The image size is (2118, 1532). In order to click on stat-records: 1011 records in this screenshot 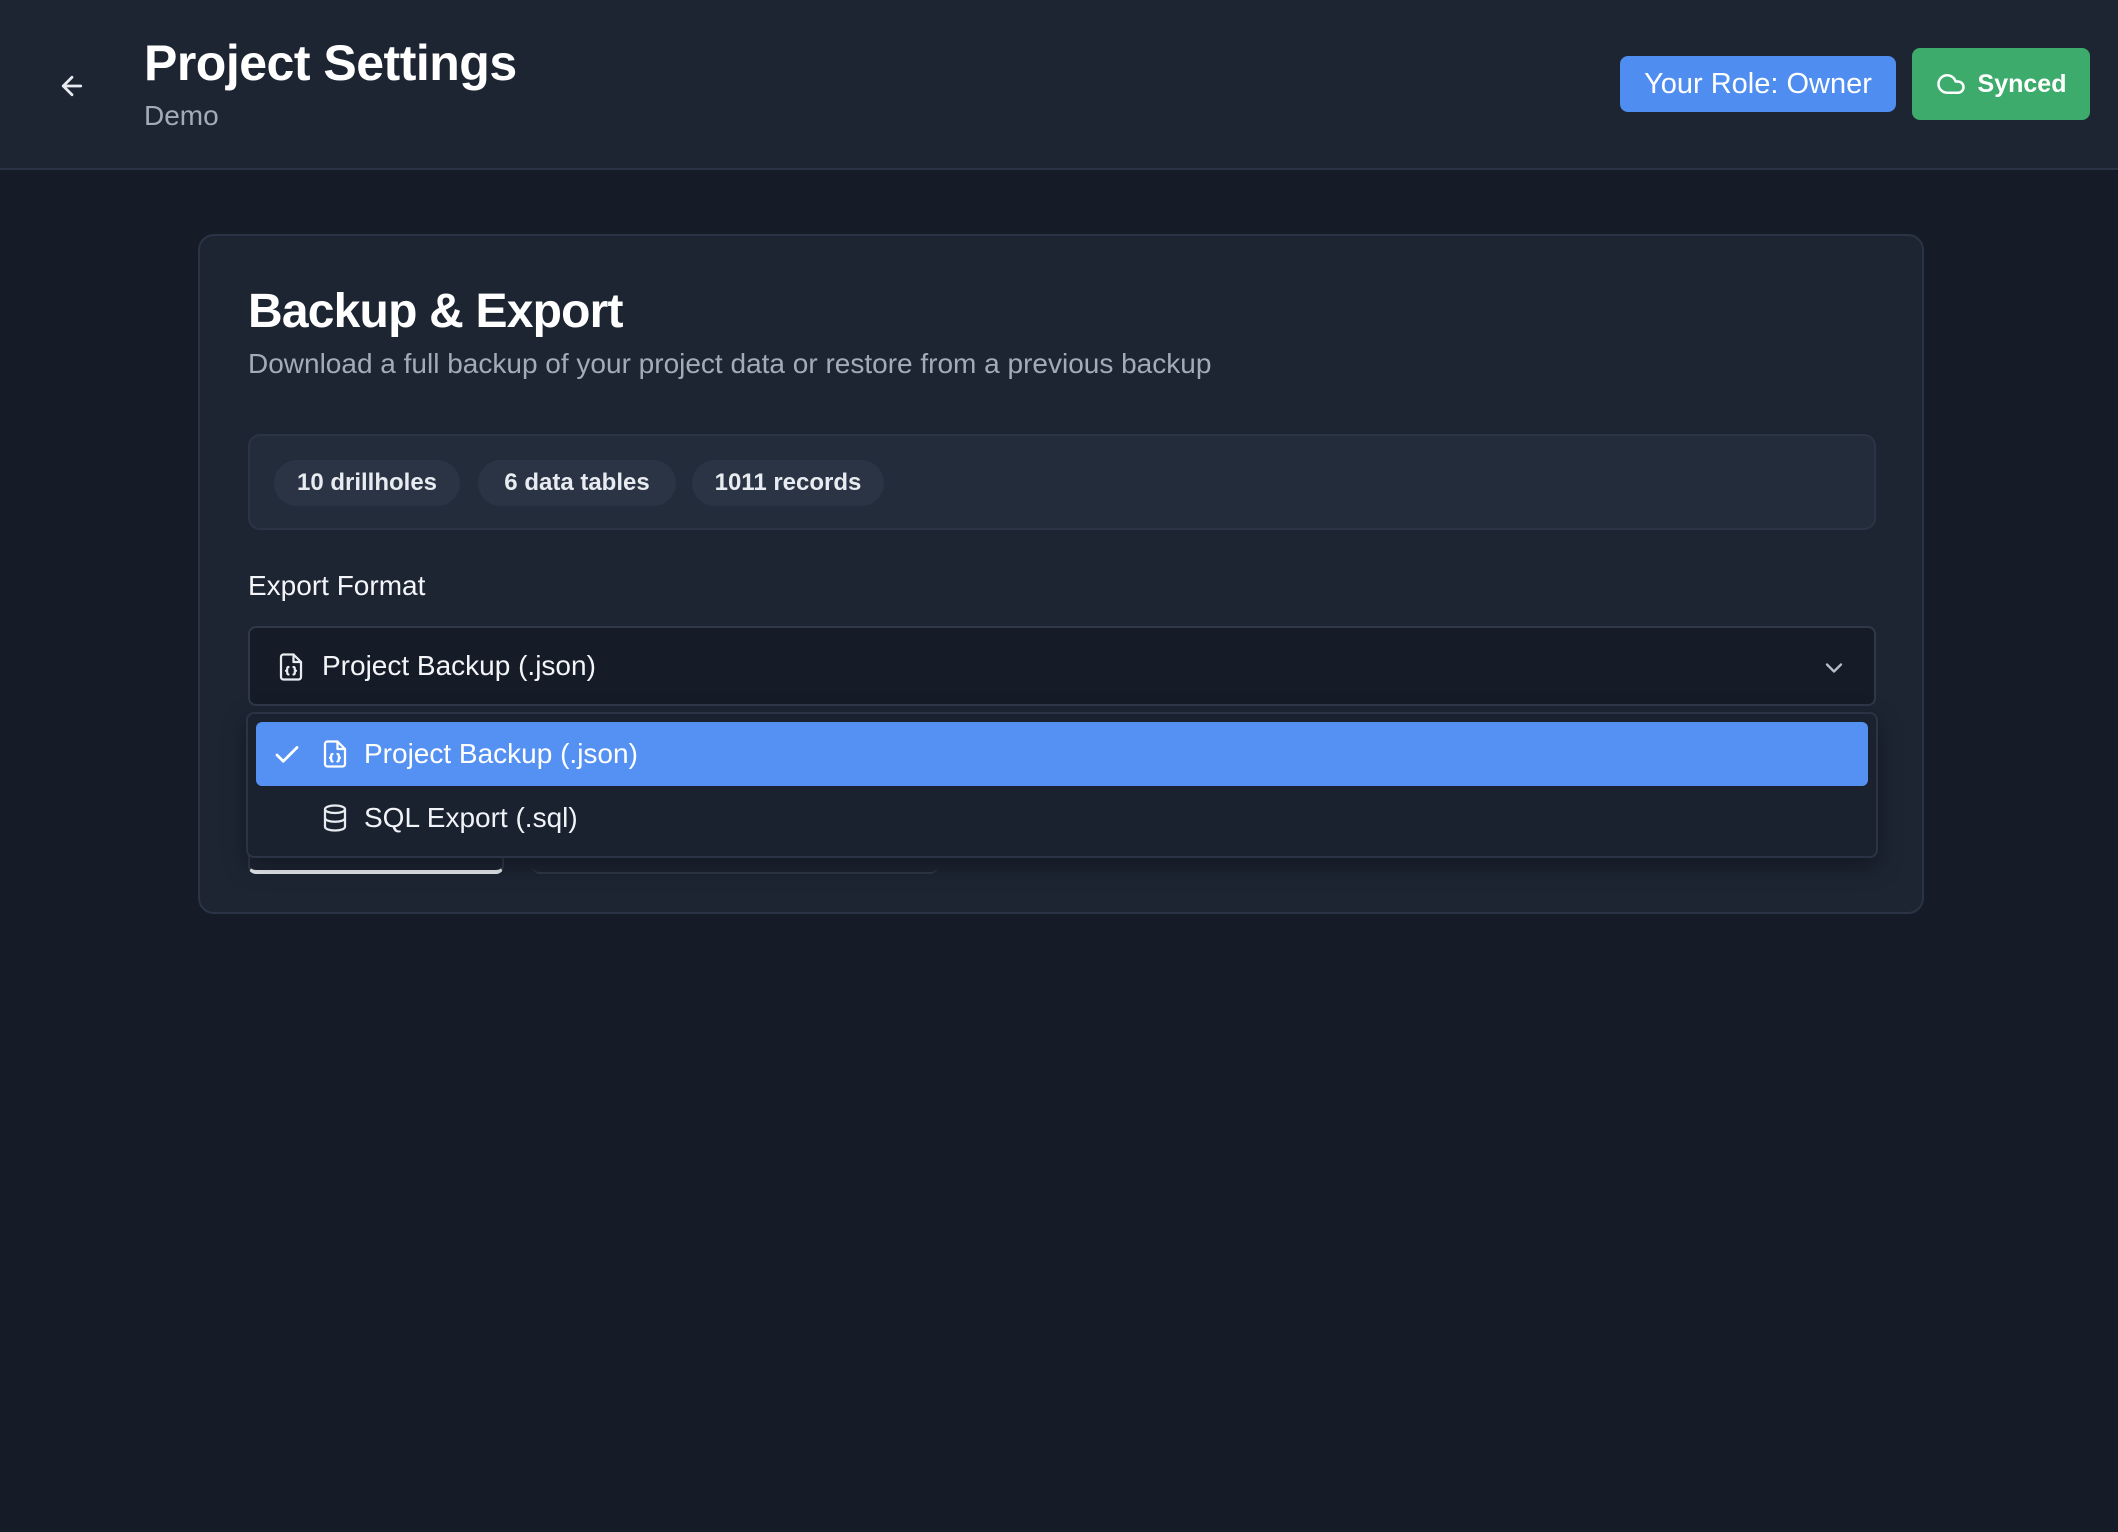, I will do `click(788, 483)`.